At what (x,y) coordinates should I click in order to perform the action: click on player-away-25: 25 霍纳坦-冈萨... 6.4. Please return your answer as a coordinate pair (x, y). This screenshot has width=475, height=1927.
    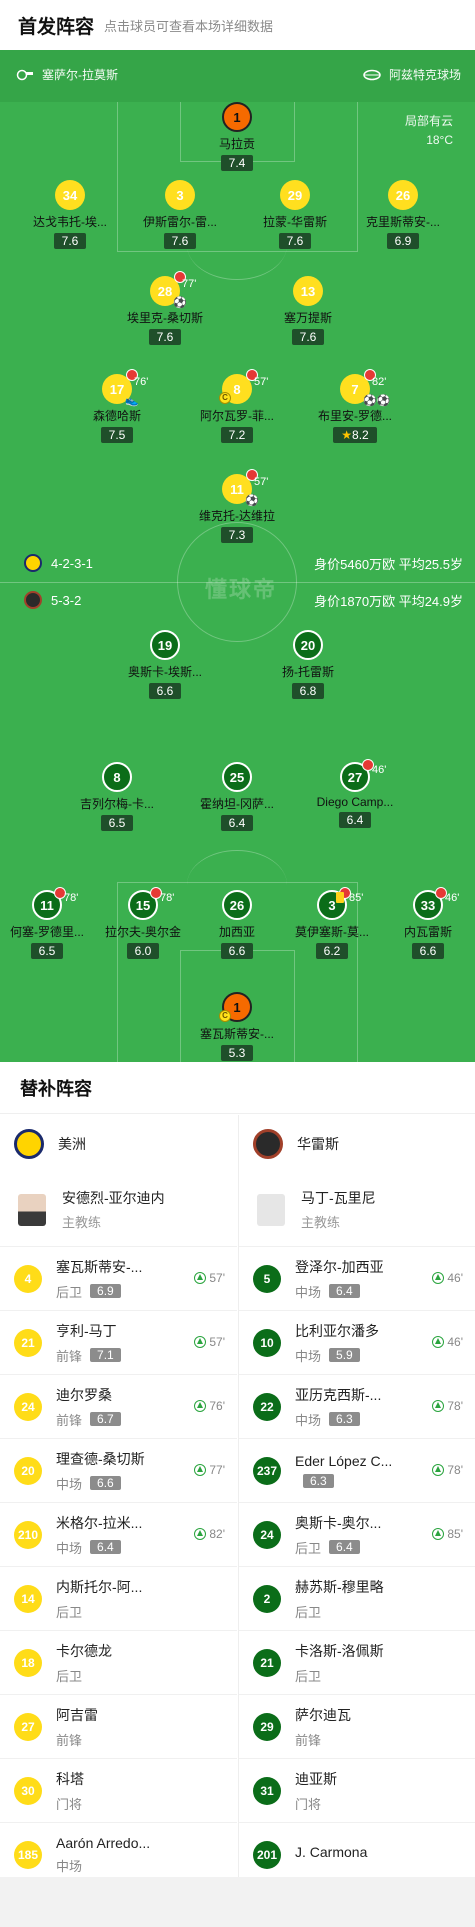
    Looking at the image, I should click on (237, 797).